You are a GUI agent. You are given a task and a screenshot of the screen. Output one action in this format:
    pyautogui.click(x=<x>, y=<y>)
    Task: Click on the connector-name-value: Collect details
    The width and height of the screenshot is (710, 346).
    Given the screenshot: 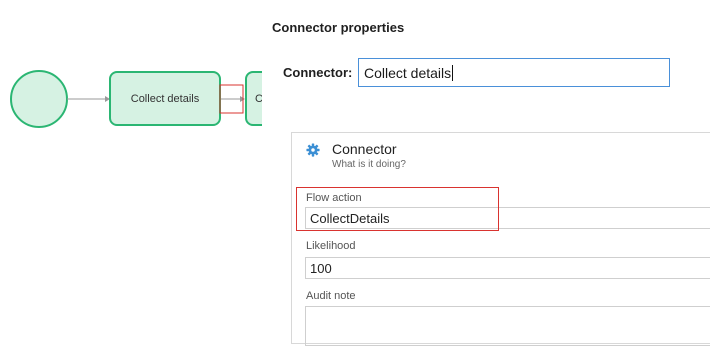 What is the action you would take?
    pyautogui.click(x=408, y=72)
    